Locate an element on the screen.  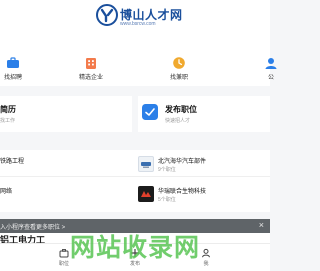
nav-item-find-jobs: 找招聘 is located at coordinates (19, 69).